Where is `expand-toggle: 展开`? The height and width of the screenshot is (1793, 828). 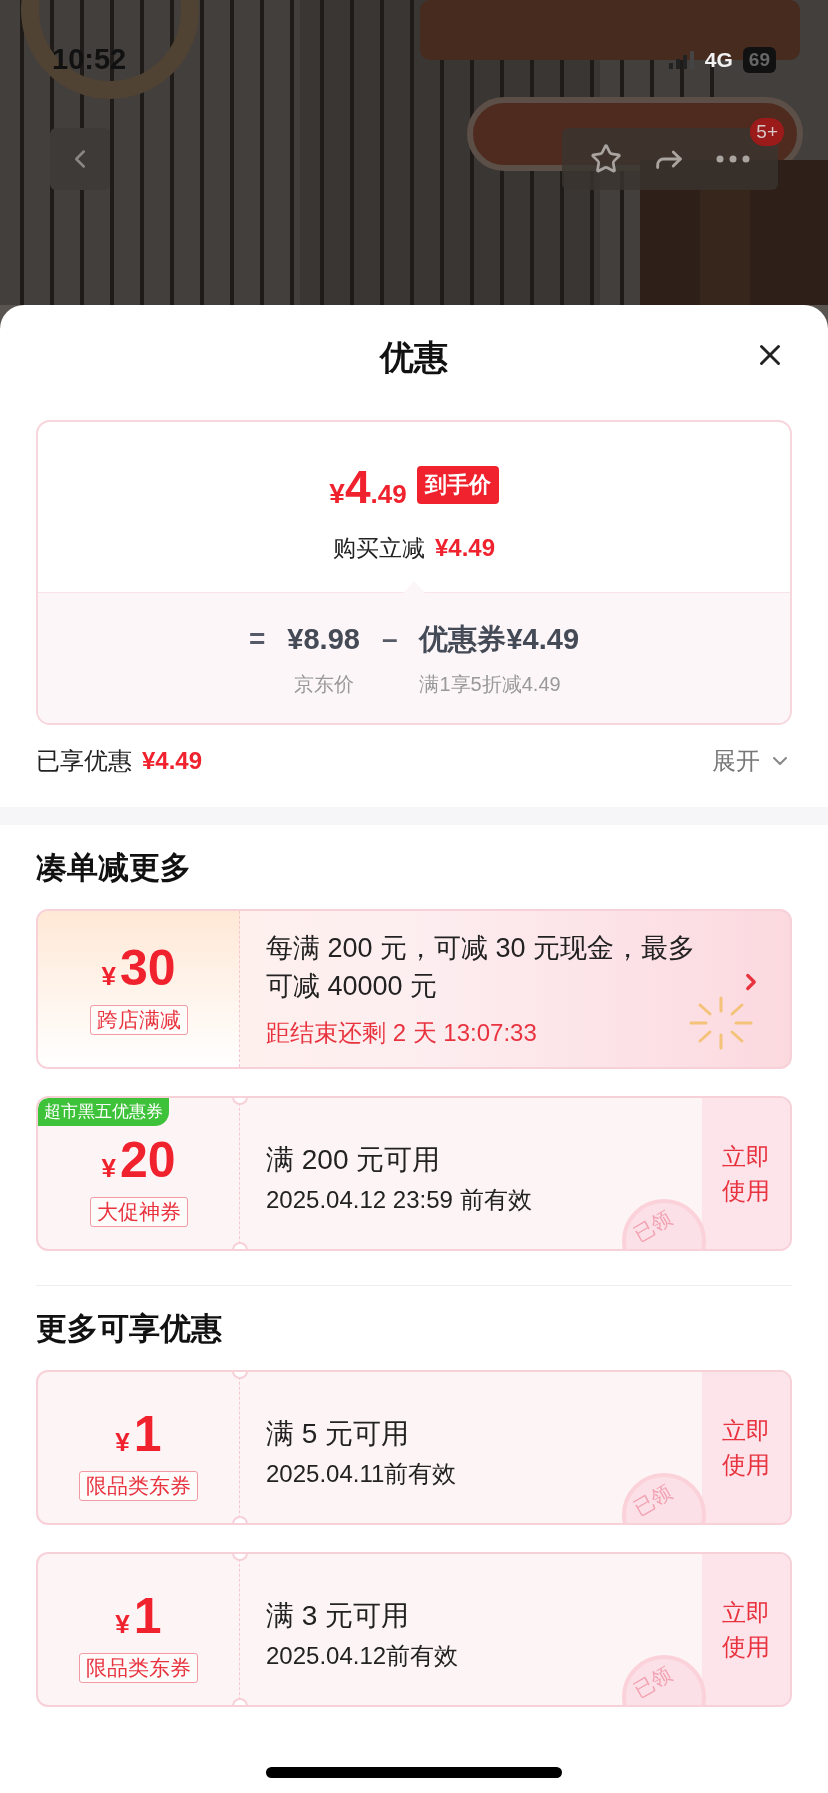 expand-toggle: 展开 is located at coordinates (752, 761).